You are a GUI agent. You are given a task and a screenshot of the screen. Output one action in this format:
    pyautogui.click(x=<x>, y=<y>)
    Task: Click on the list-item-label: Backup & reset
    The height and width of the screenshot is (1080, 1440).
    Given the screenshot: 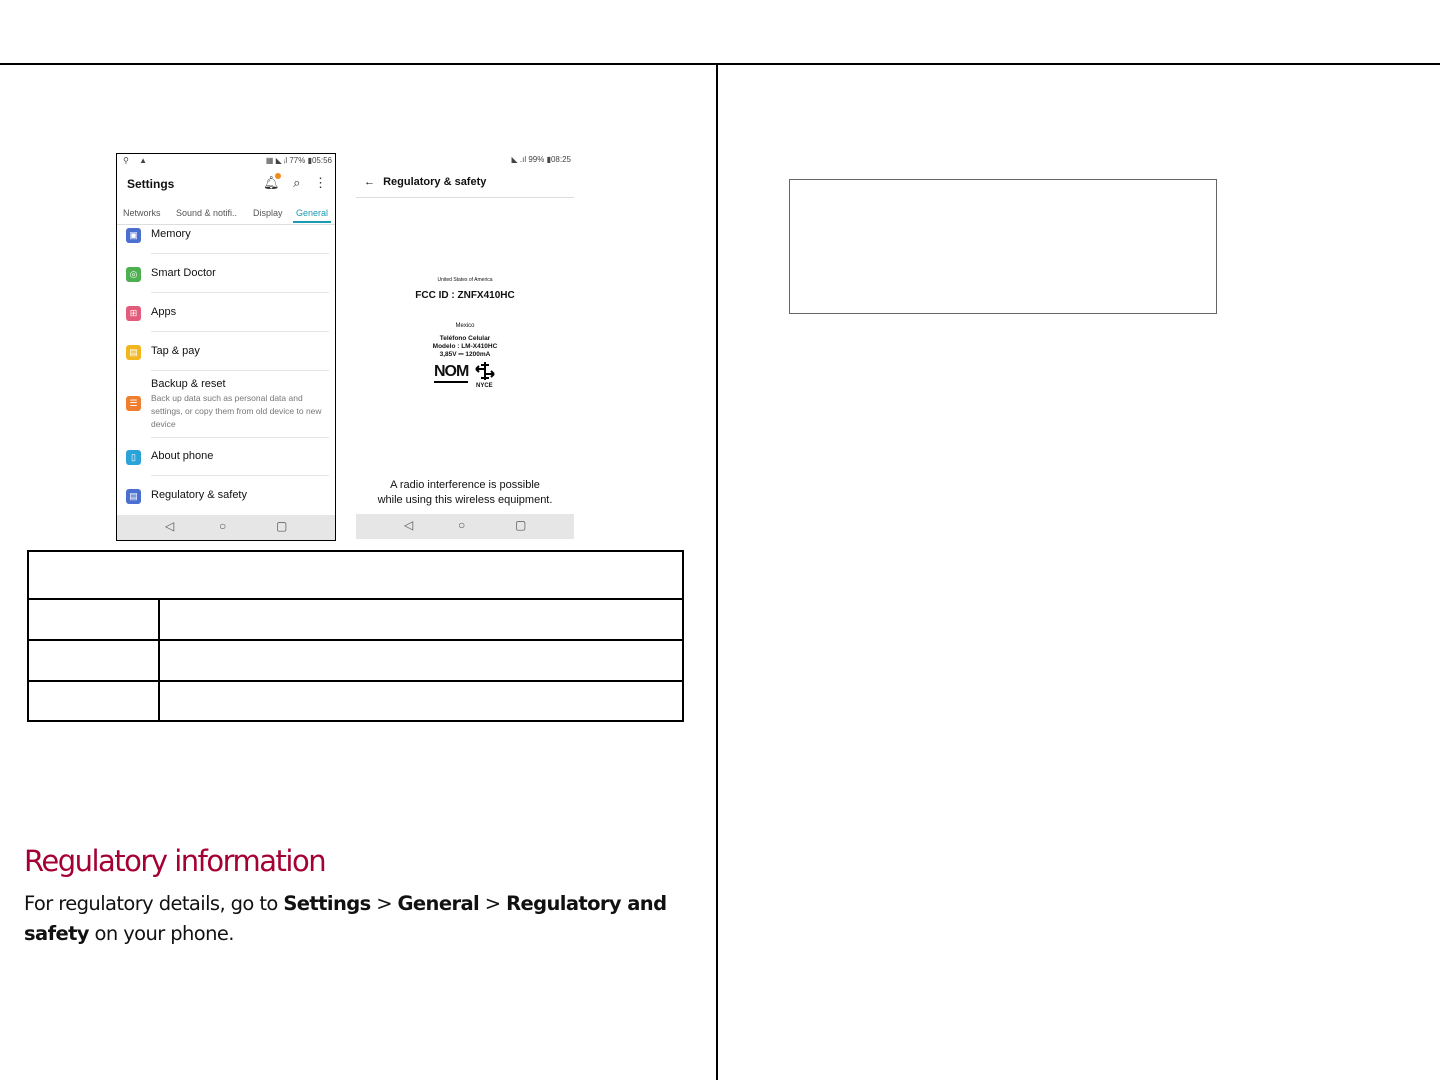 What is the action you would take?
    pyautogui.click(x=188, y=384)
    